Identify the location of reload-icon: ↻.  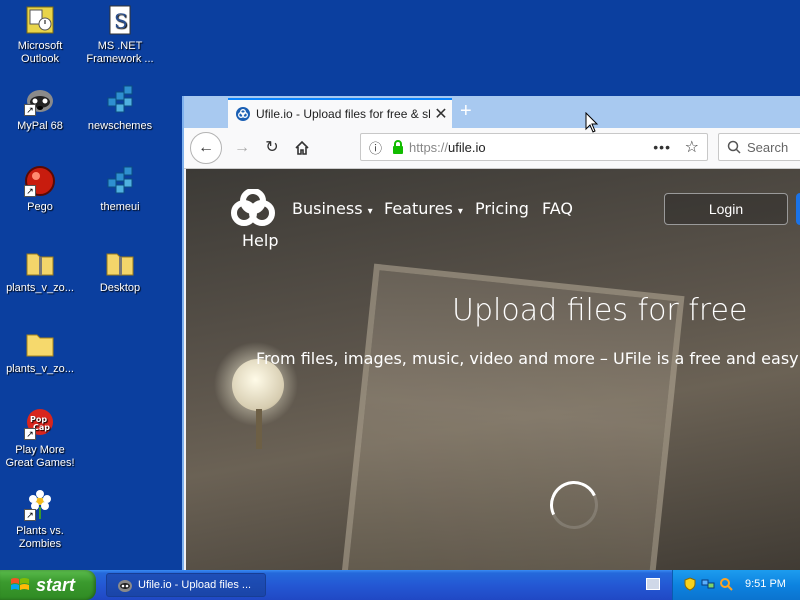
(272, 147).